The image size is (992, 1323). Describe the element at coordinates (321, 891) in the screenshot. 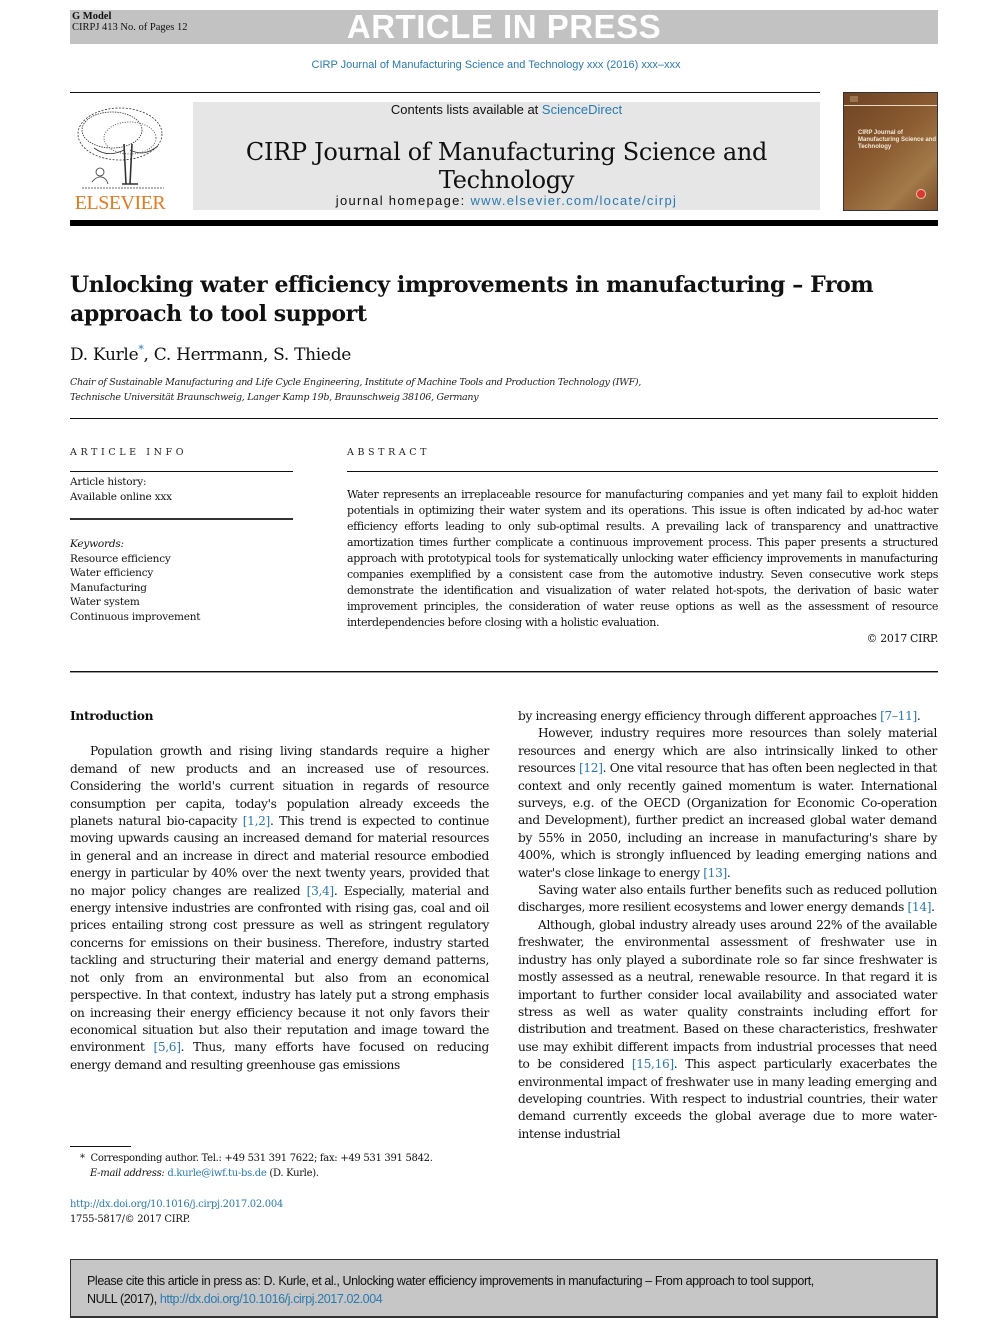

I see `citation-link: [3,4]` at that location.